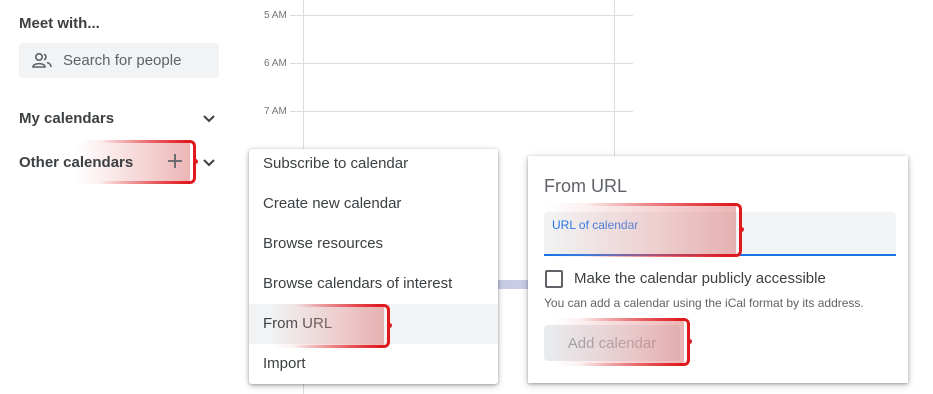  Describe the element at coordinates (66, 118) in the screenshot. I see `my-calendars-label: My calendars` at that location.